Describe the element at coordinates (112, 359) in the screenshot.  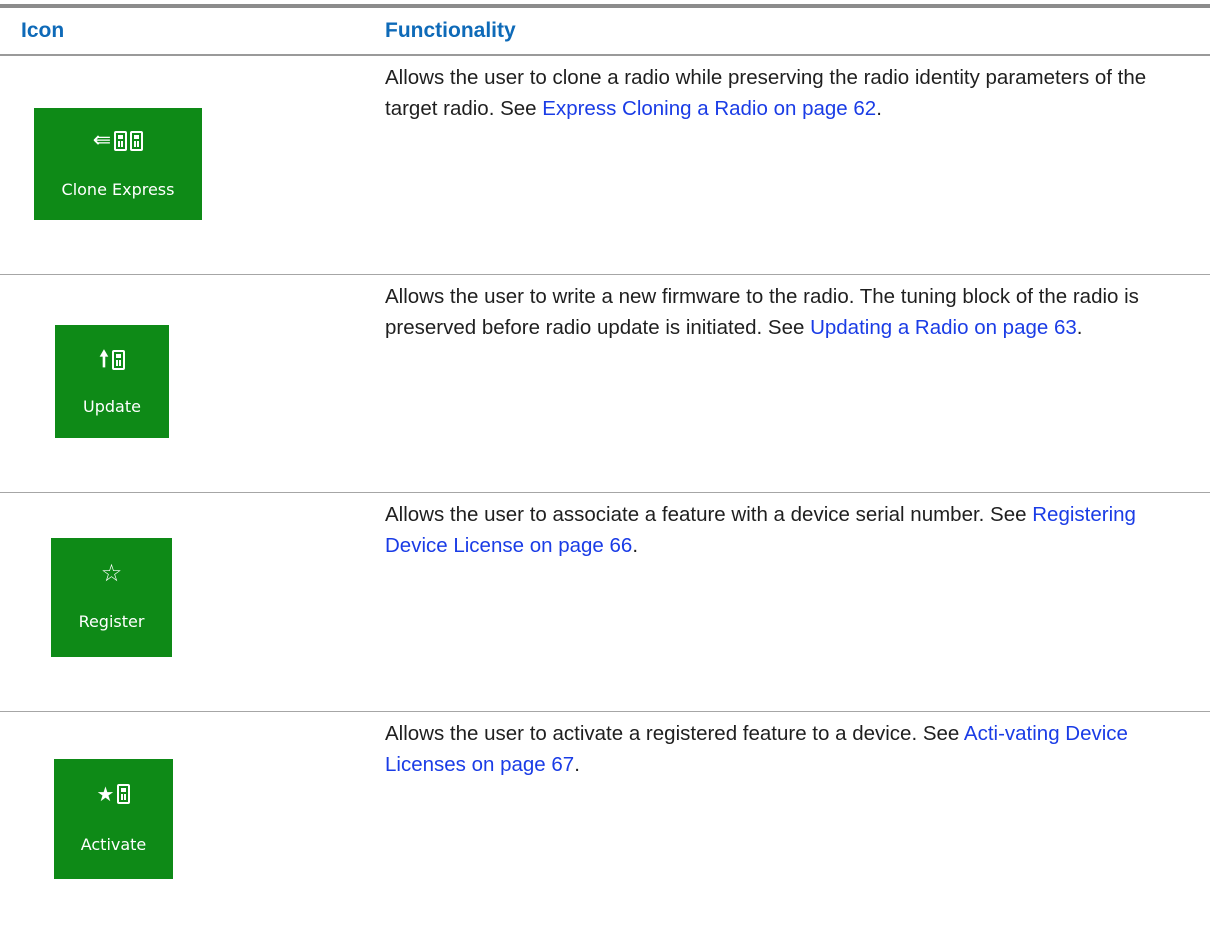
I see `update-icon: 🠕` at that location.